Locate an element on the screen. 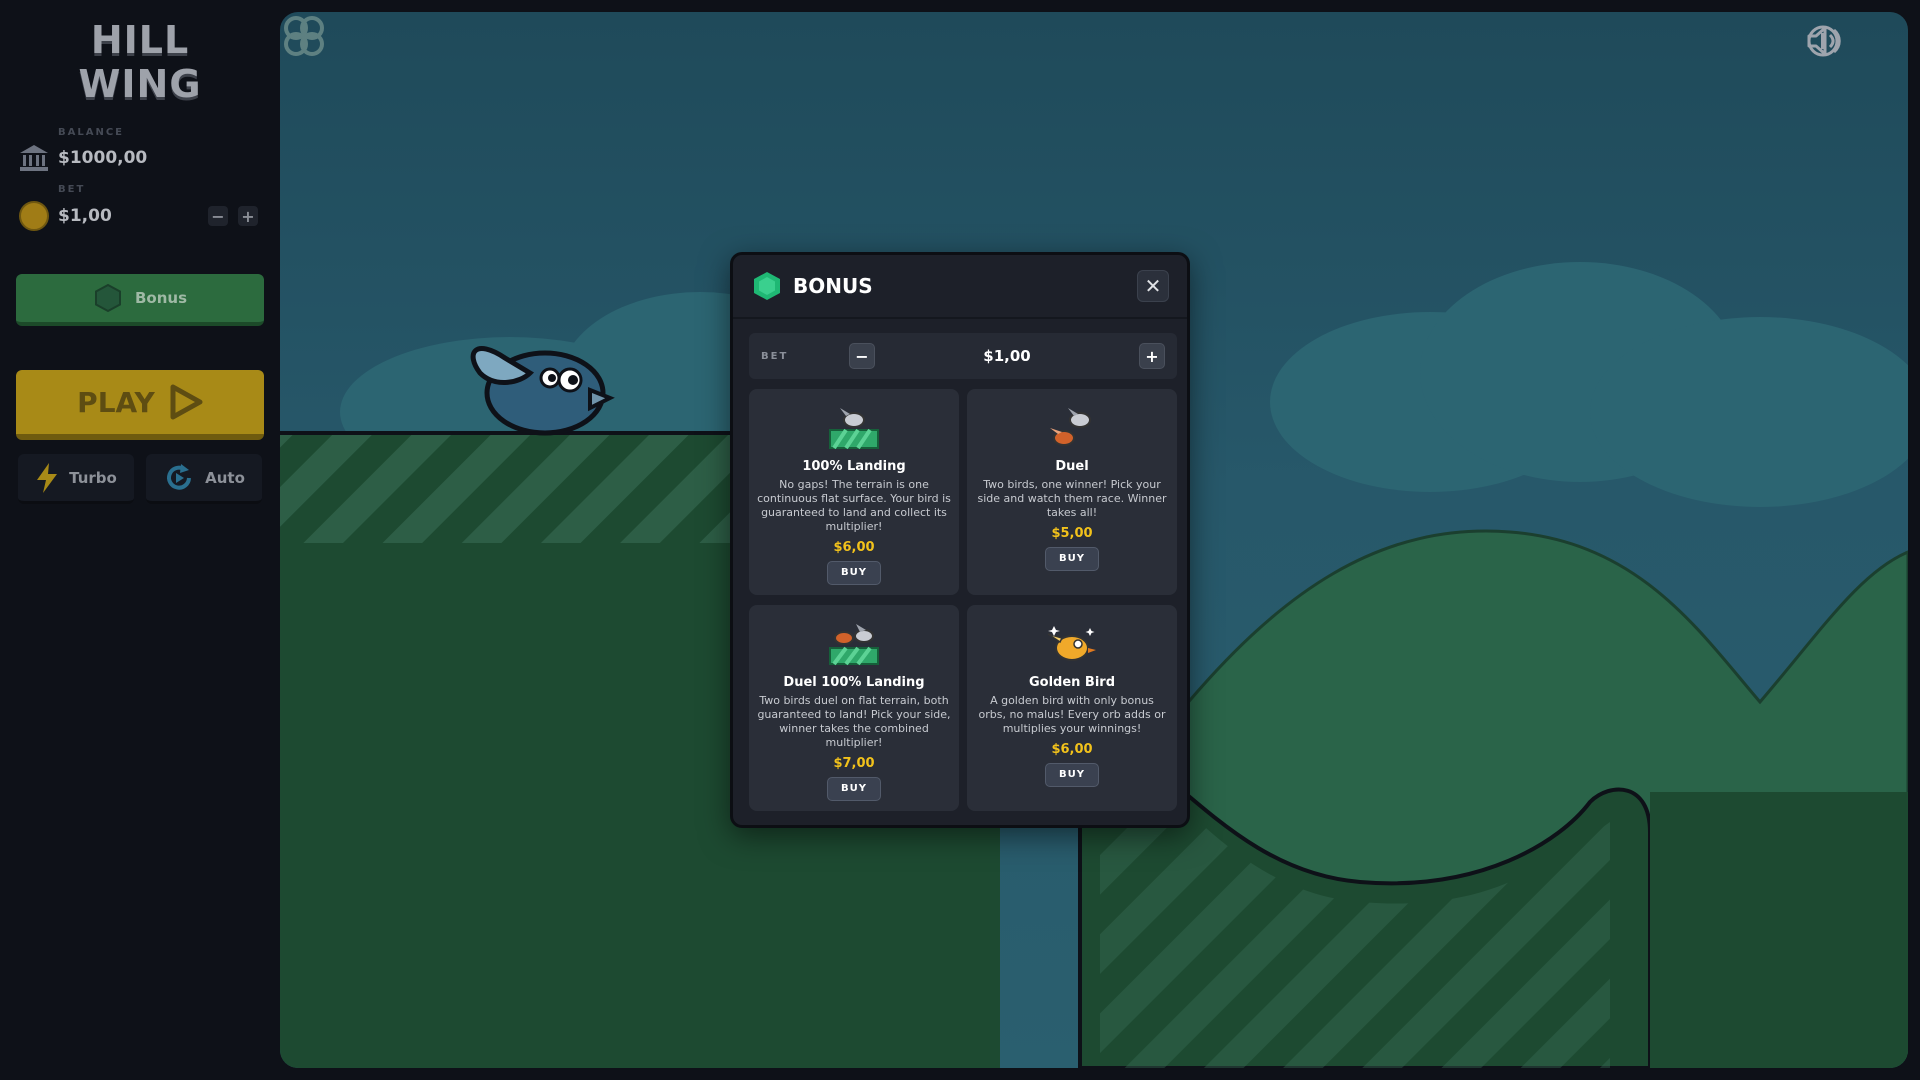 This screenshot has width=1920, height=1080. bonus-card-name: Golden Bird is located at coordinates (1072, 682).